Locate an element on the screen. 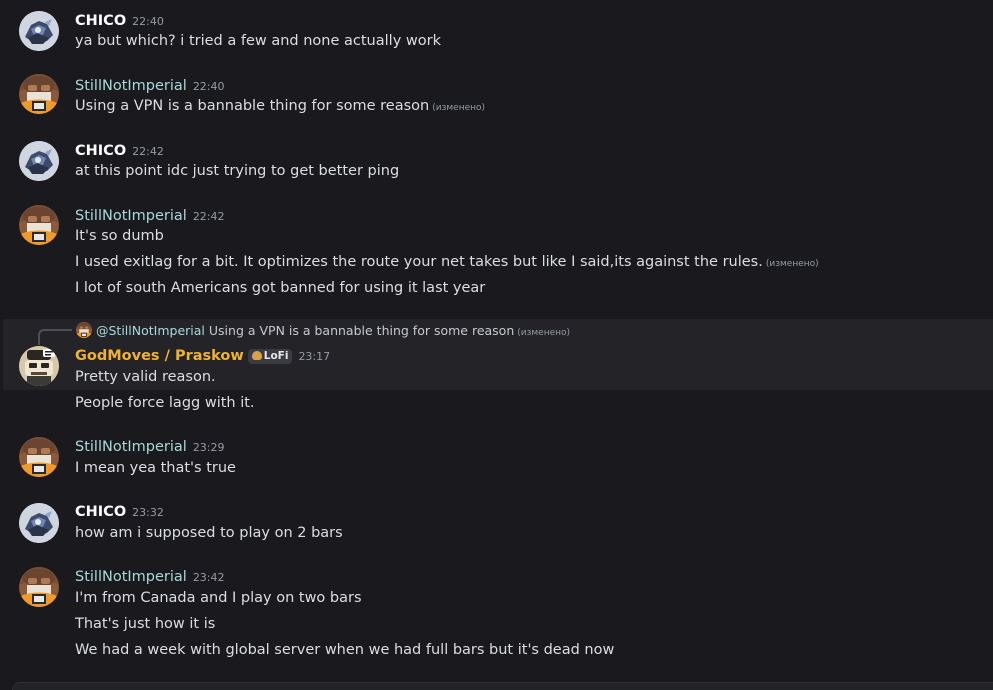 This screenshot has width=993, height=690. avatar-godmoves is located at coordinates (39, 366).